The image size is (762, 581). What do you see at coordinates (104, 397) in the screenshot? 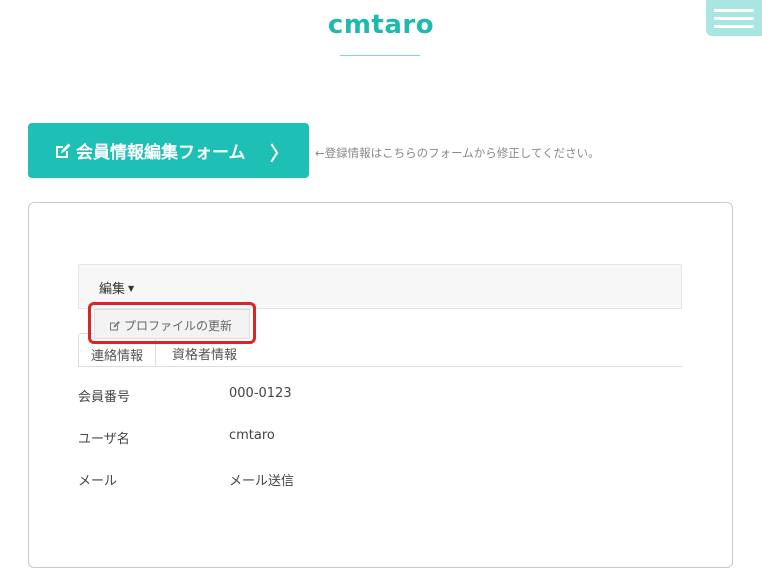
I see `label-member-number: 会員番号` at bounding box center [104, 397].